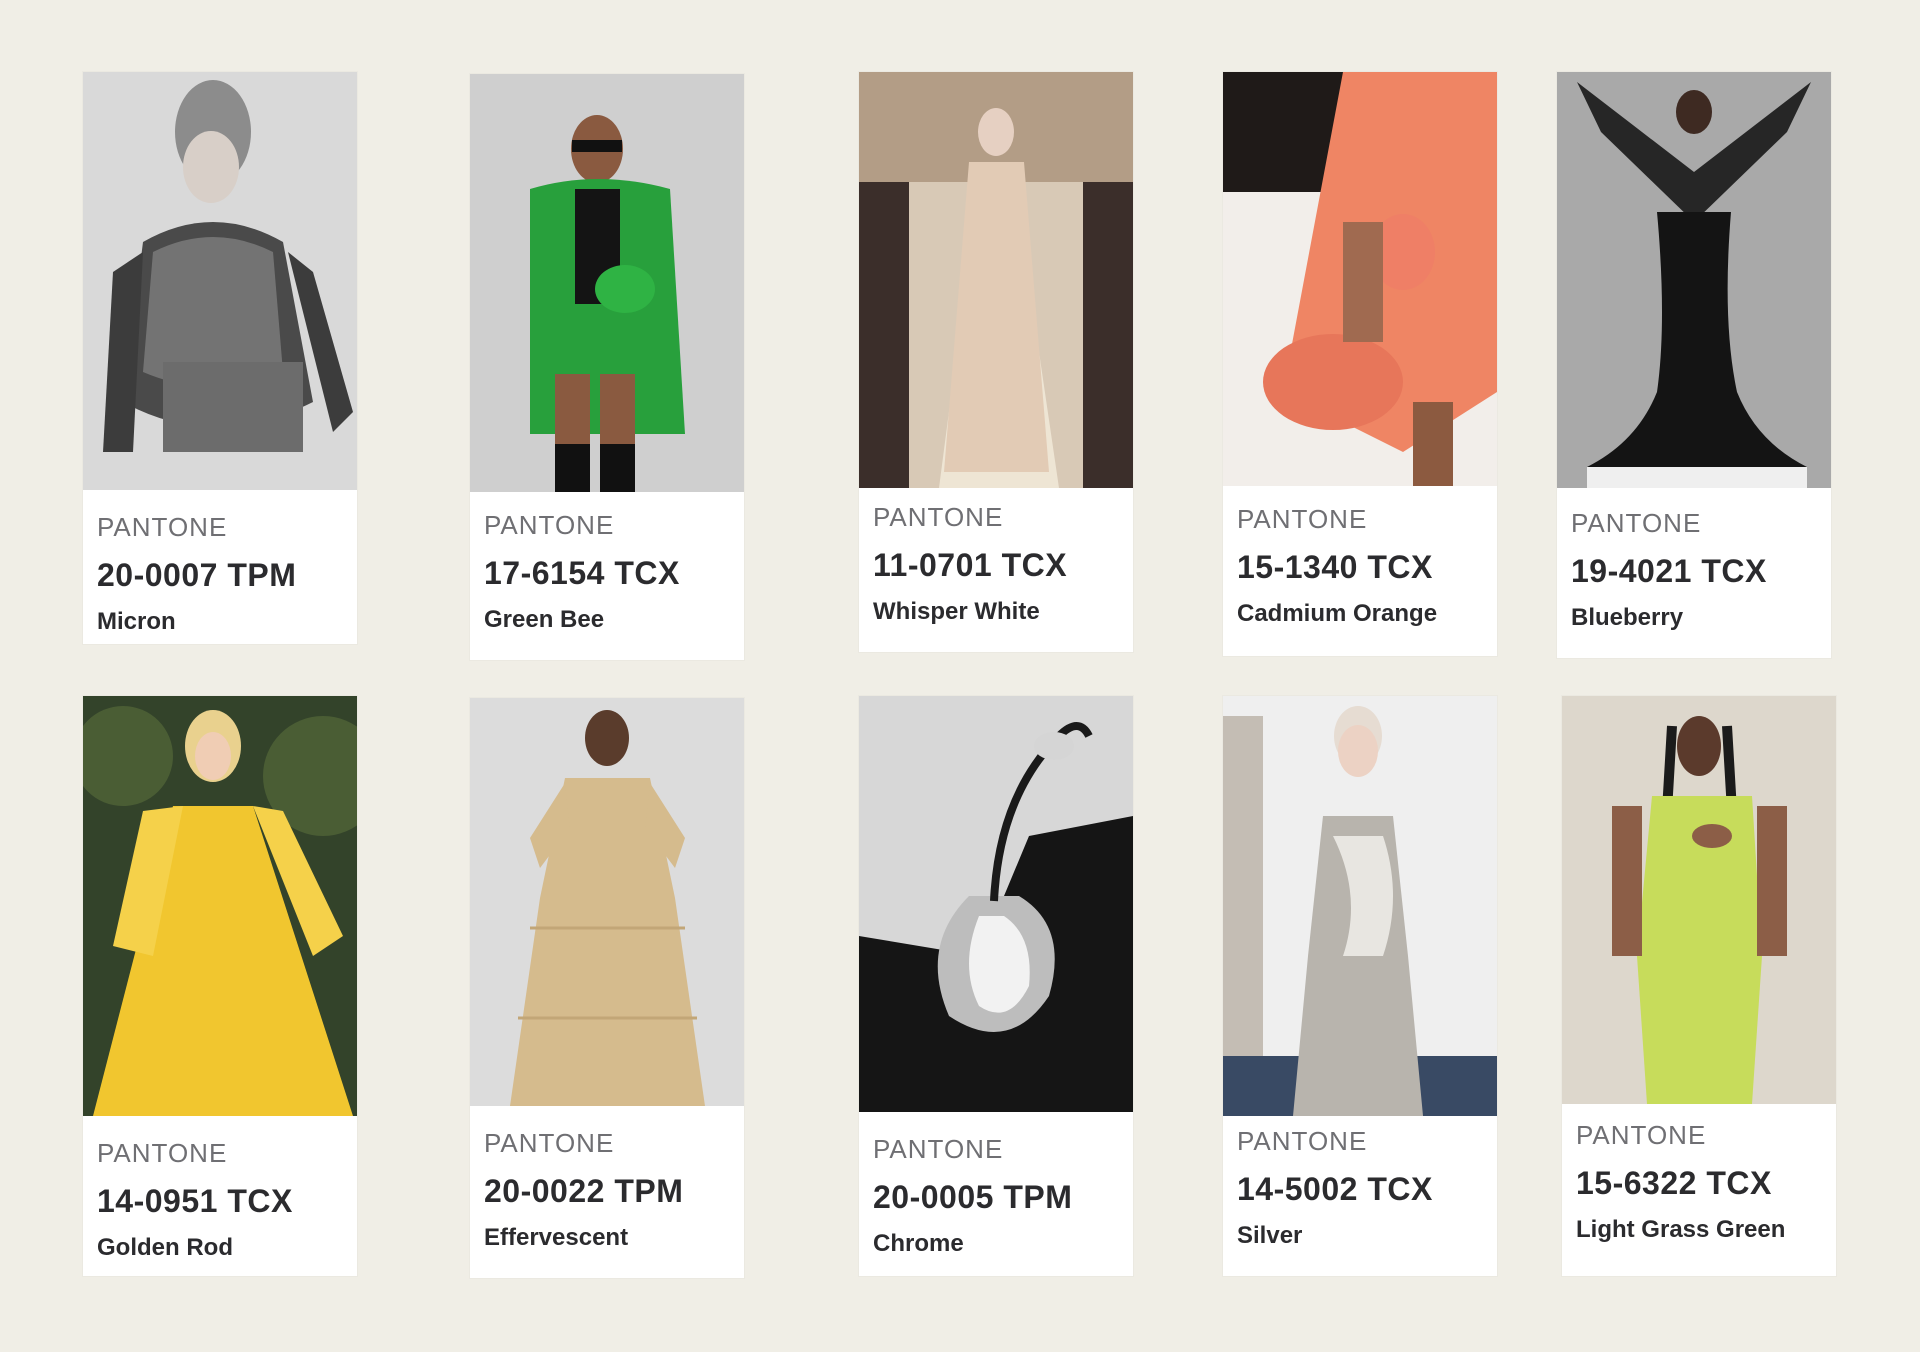 The height and width of the screenshot is (1352, 1920). I want to click on color-name: Blueberry, so click(1627, 617).